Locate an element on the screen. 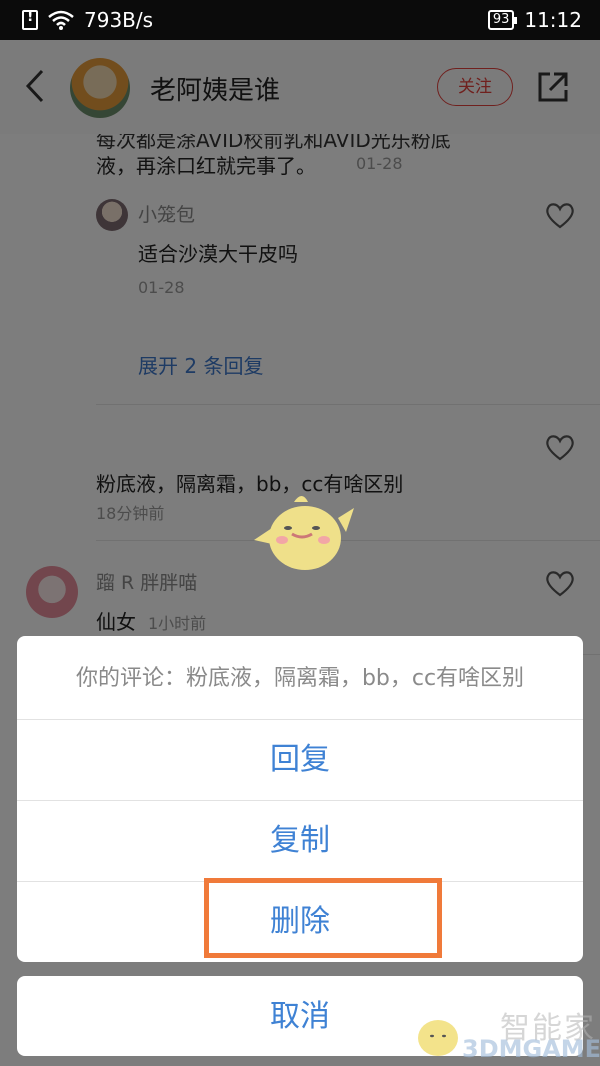 The height and width of the screenshot is (1066, 600). wifi-icon is located at coordinates (61, 20).